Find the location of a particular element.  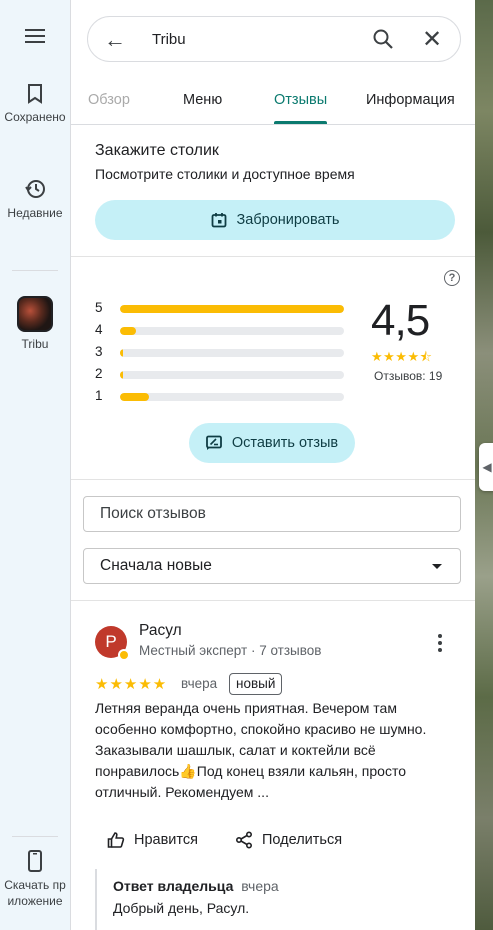

search-icon is located at coordinates (383, 39).